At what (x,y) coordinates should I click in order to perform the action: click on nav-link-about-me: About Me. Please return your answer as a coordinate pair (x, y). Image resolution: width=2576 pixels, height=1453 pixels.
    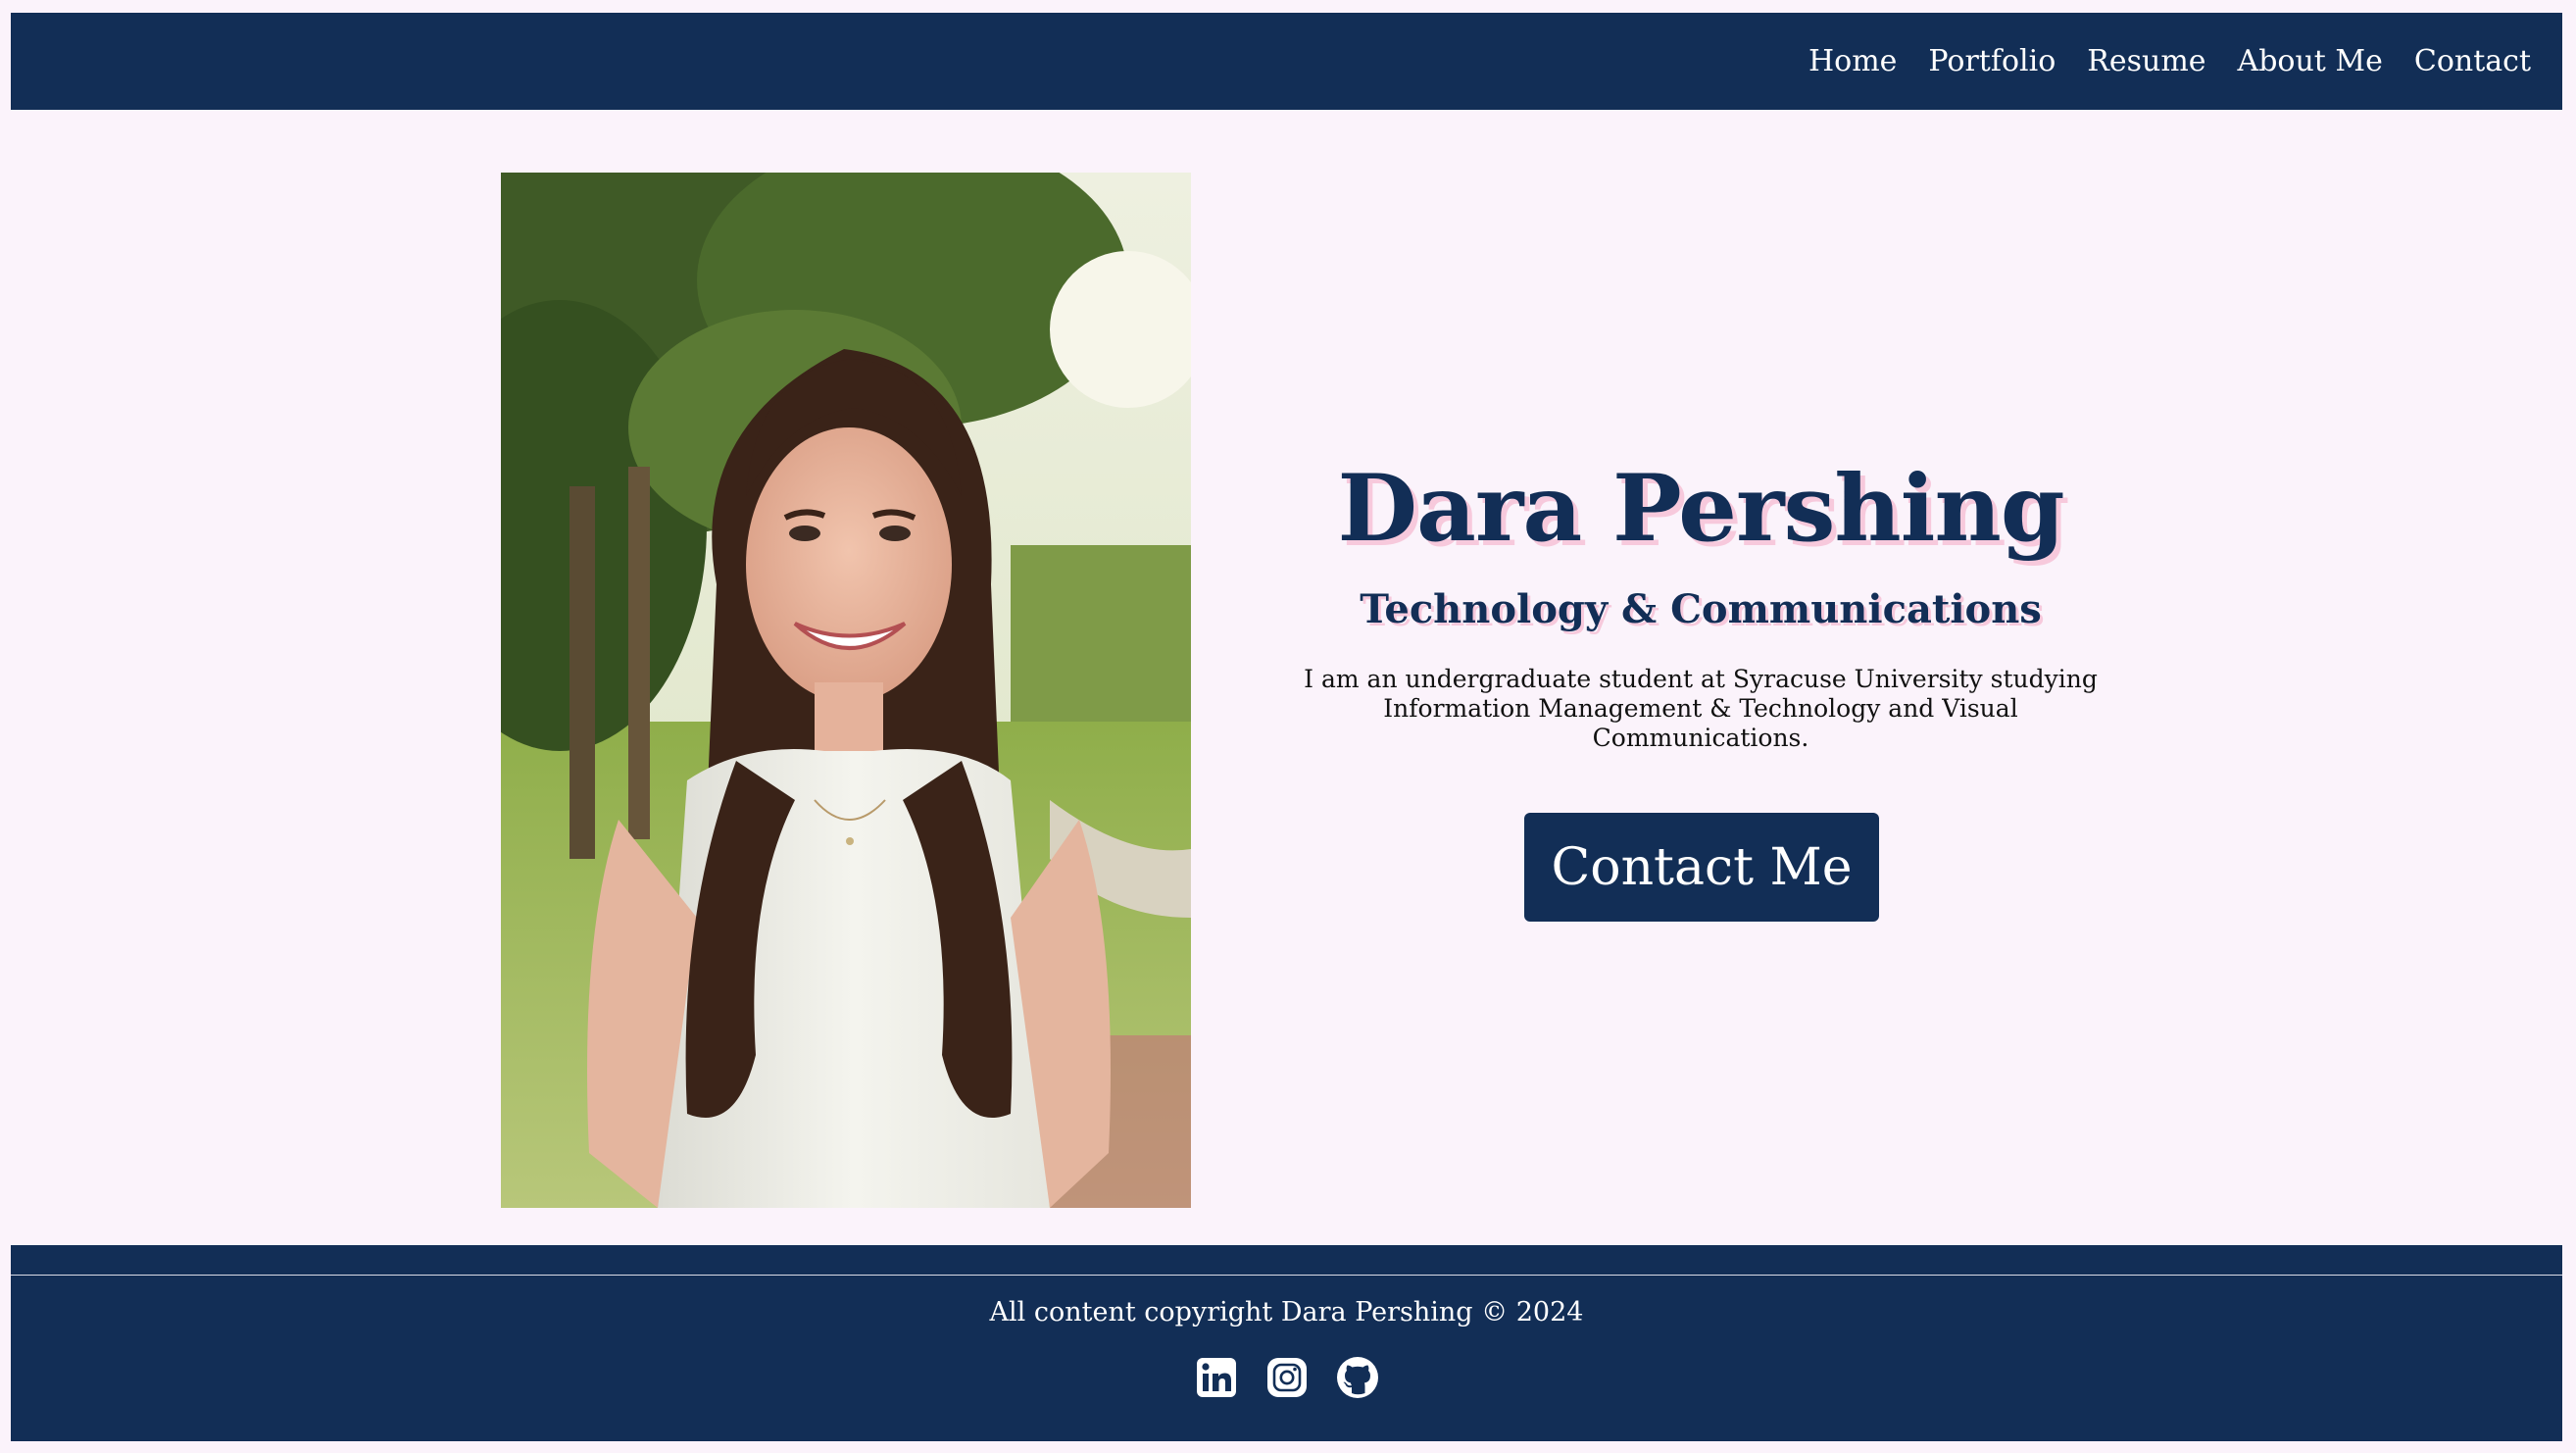
    Looking at the image, I should click on (2310, 61).